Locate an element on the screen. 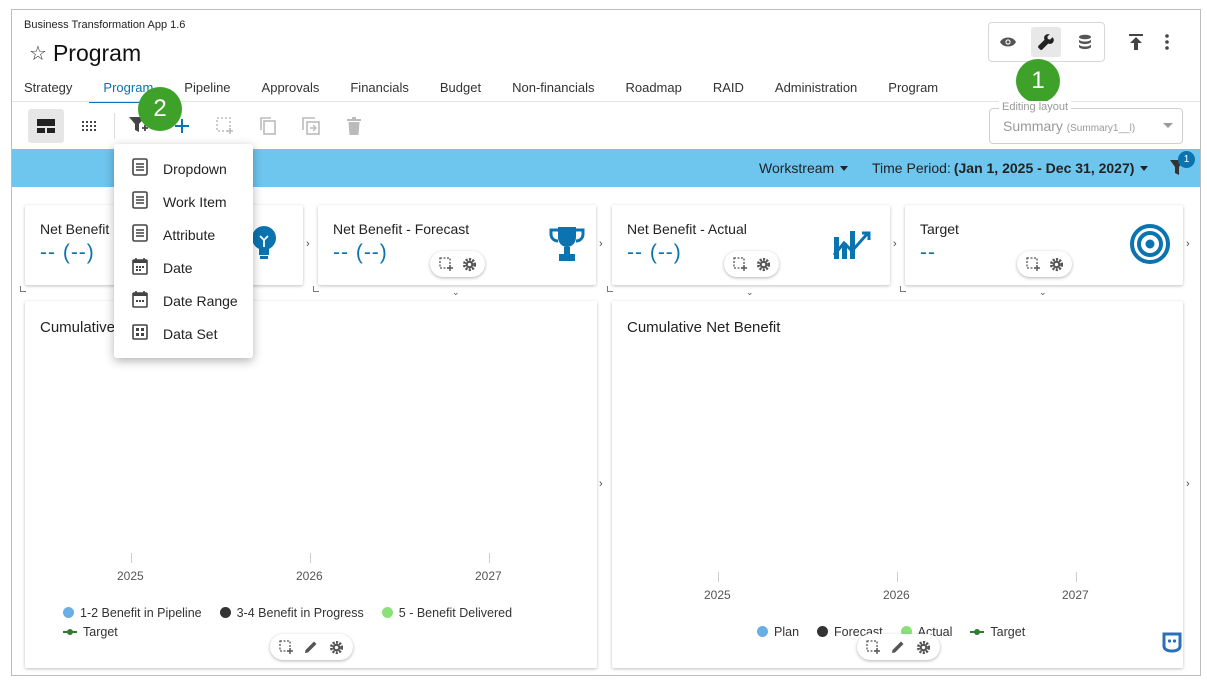 This screenshot has height=682, width=1207. menu-item-date-range: Date Range is located at coordinates (183, 300).